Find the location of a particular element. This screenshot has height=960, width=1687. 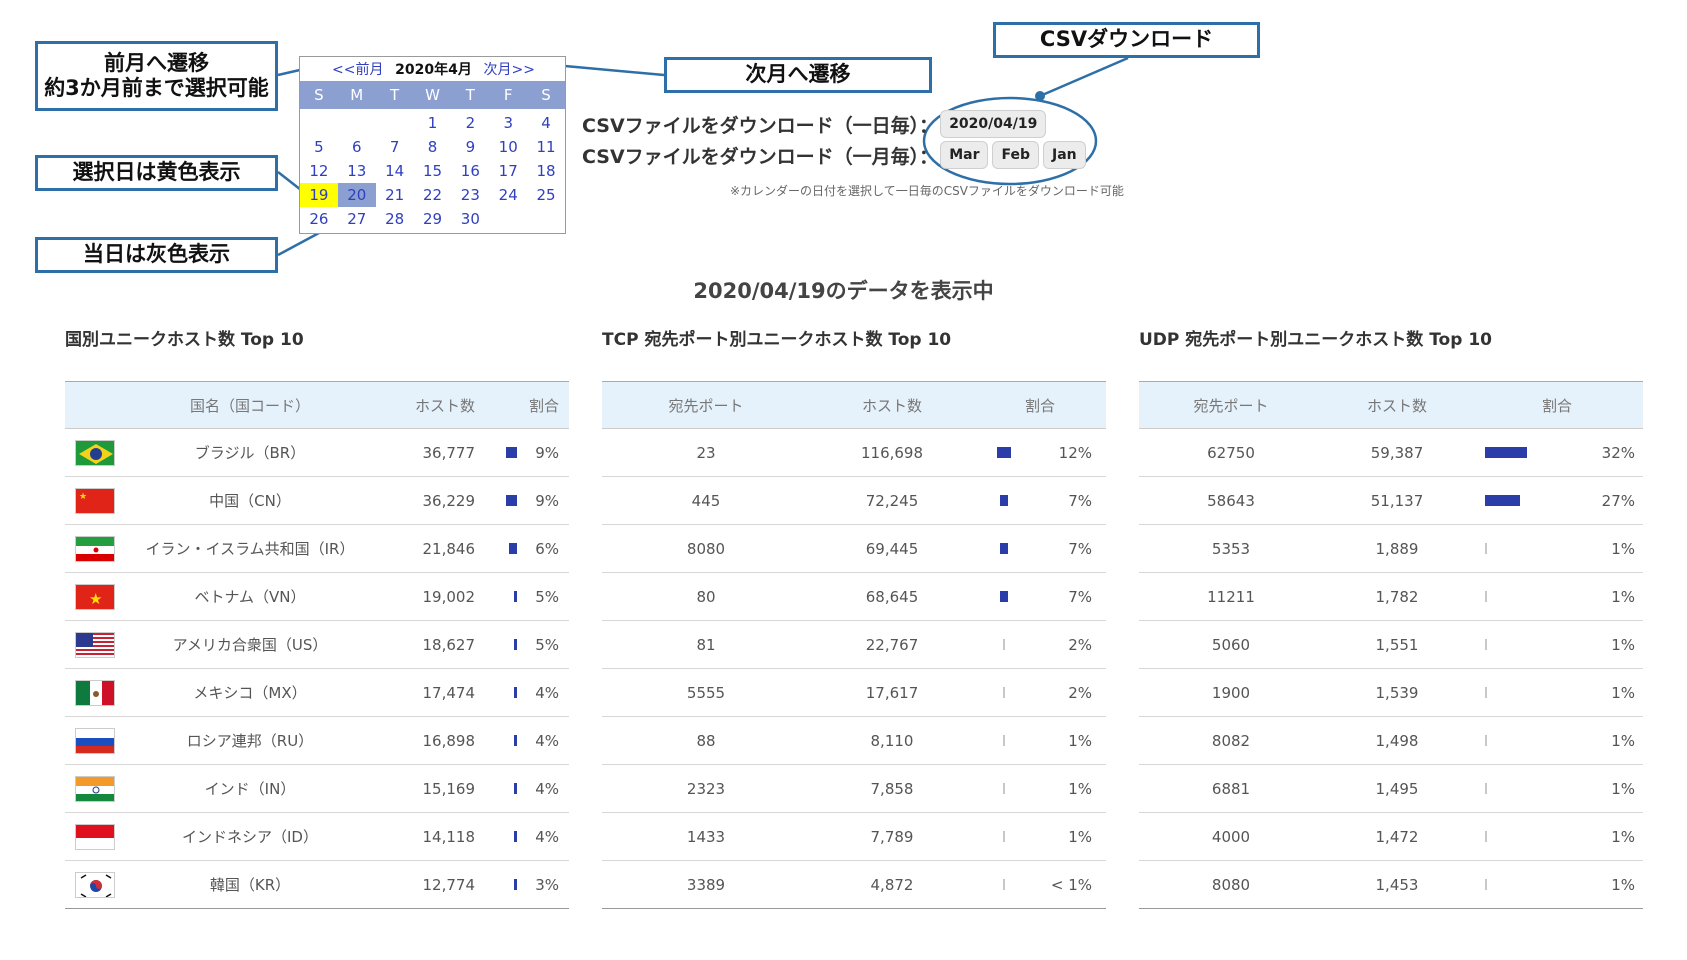

calendar-day: 10 is located at coordinates (508, 147).